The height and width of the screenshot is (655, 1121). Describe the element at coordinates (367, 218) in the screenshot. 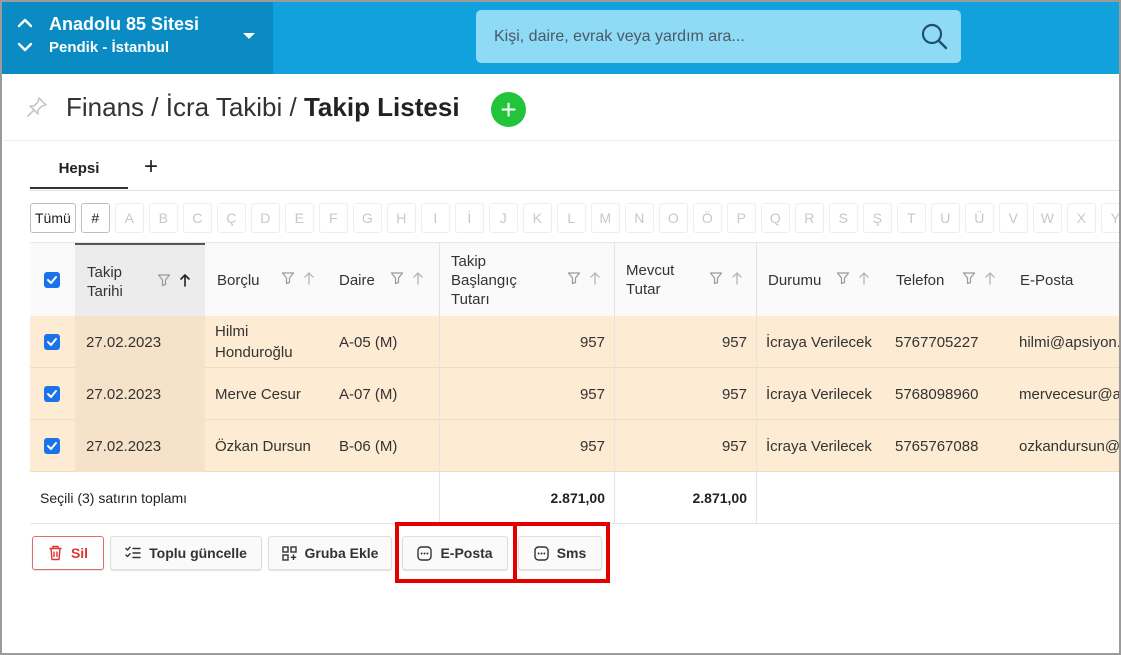

I see `filter-letter-button: G` at that location.